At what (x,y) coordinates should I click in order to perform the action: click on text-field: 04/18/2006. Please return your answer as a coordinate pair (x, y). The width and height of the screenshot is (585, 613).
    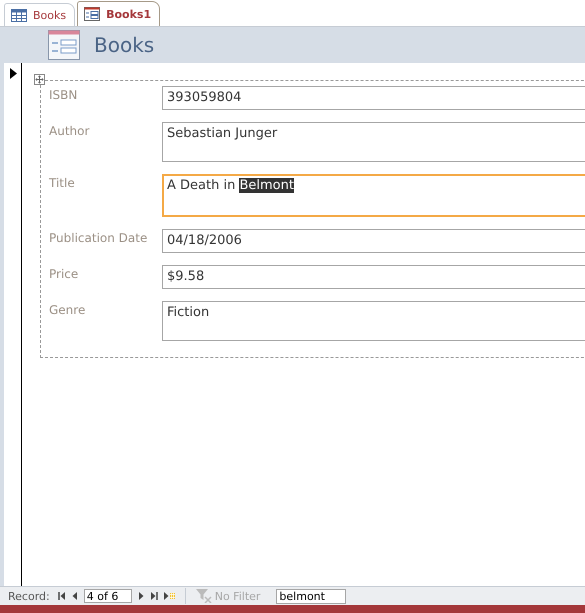
    Looking at the image, I should click on (373, 241).